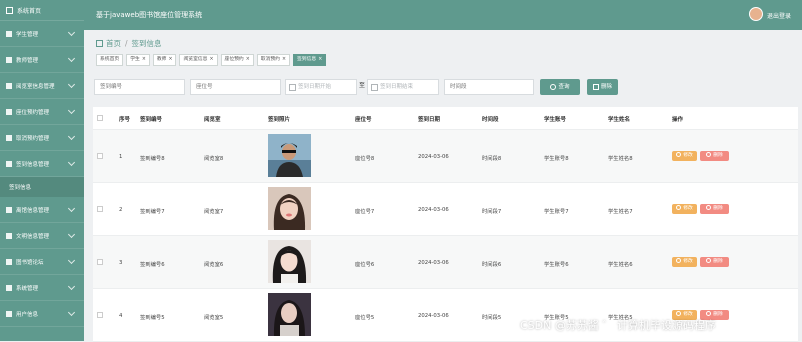 The height and width of the screenshot is (342, 802). Describe the element at coordinates (30, 262) in the screenshot. I see `sidebar-item-label: 图书馆论坛` at that location.